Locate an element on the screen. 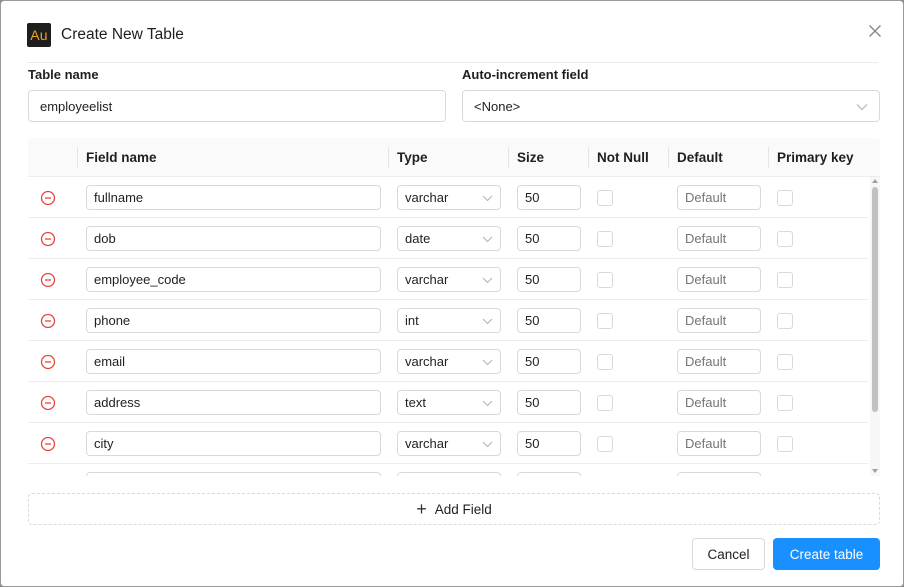 The width and height of the screenshot is (904, 587). table-row: int is located at coordinates (448, 320).